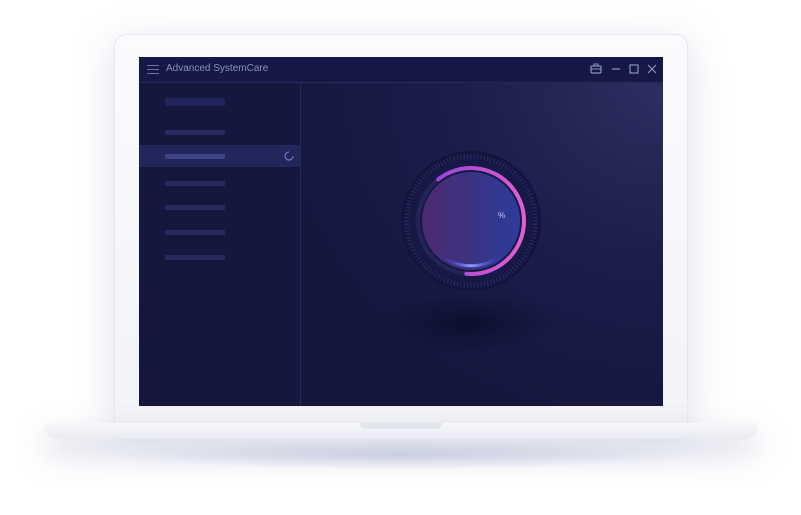  I want to click on sidebar-item-active, so click(219, 156).